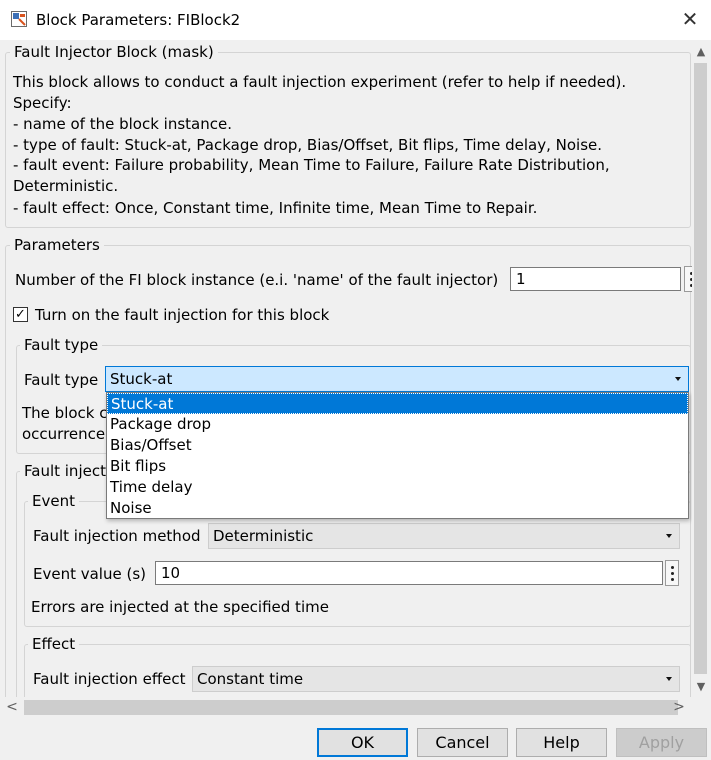  I want to click on ok-button: OK, so click(362, 742).